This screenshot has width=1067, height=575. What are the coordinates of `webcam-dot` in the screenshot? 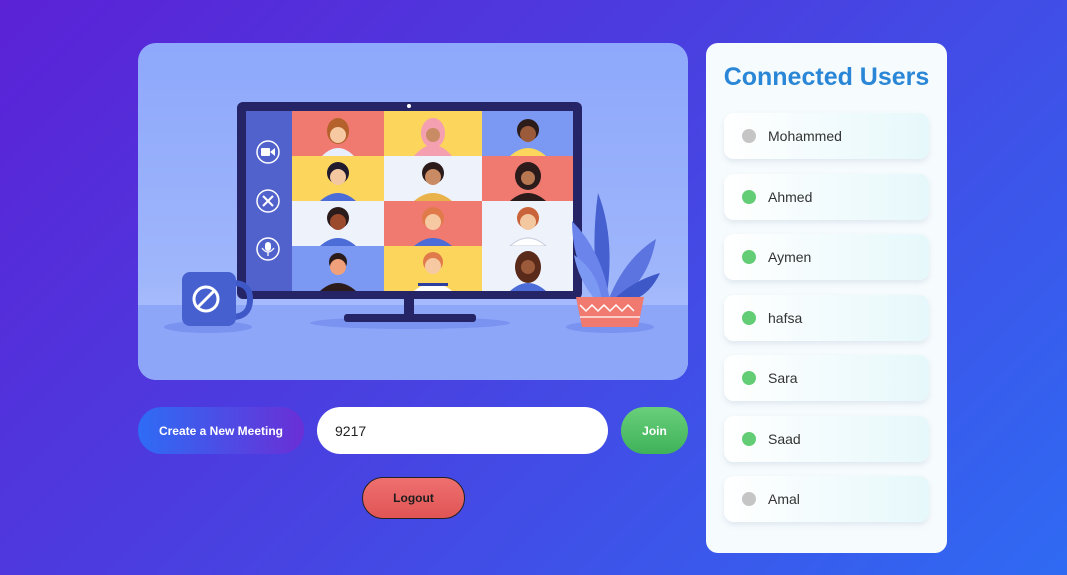 It's located at (409, 106).